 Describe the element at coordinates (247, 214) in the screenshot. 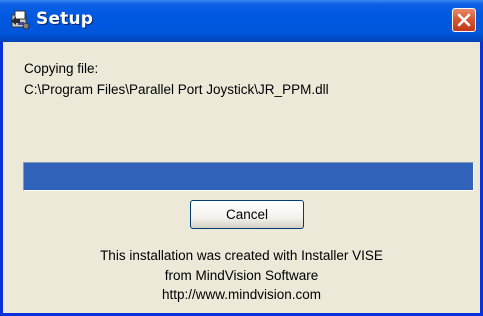

I see `cancel-button: Cancel` at that location.